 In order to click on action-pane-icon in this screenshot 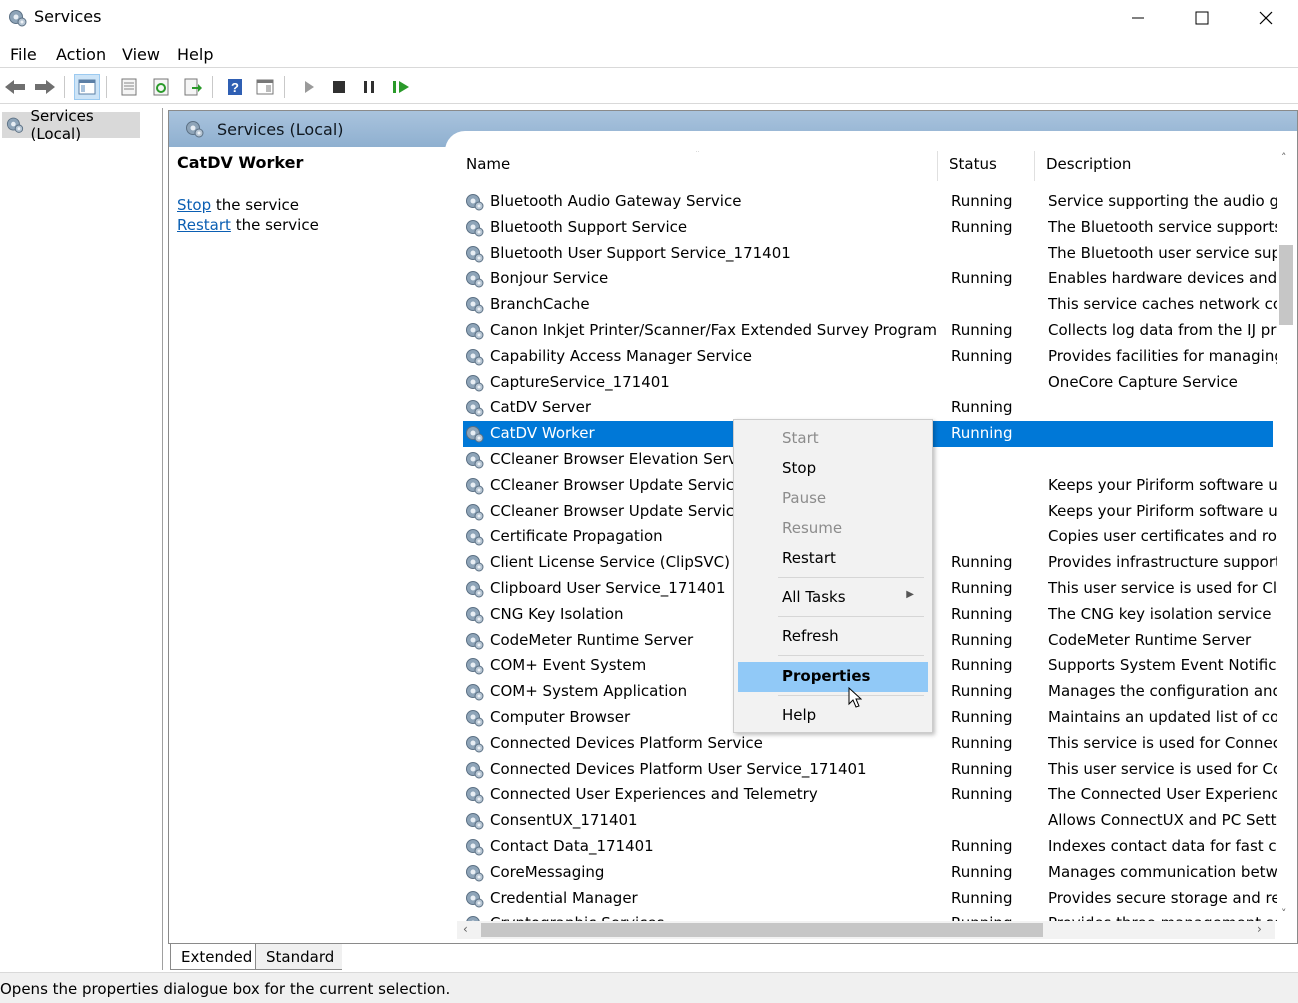, I will do `click(265, 87)`.